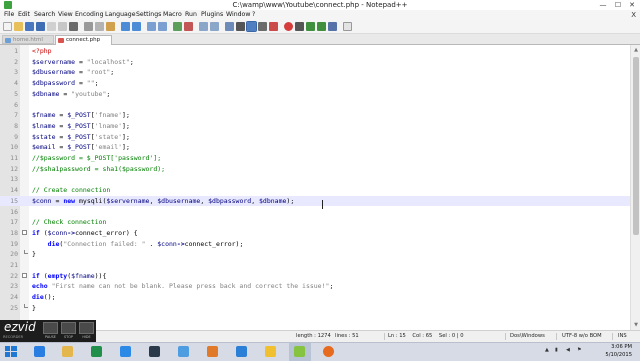 The height and width of the screenshot is (361, 640). Describe the element at coordinates (65, 15) in the screenshot. I see `menu-view: View` at that location.